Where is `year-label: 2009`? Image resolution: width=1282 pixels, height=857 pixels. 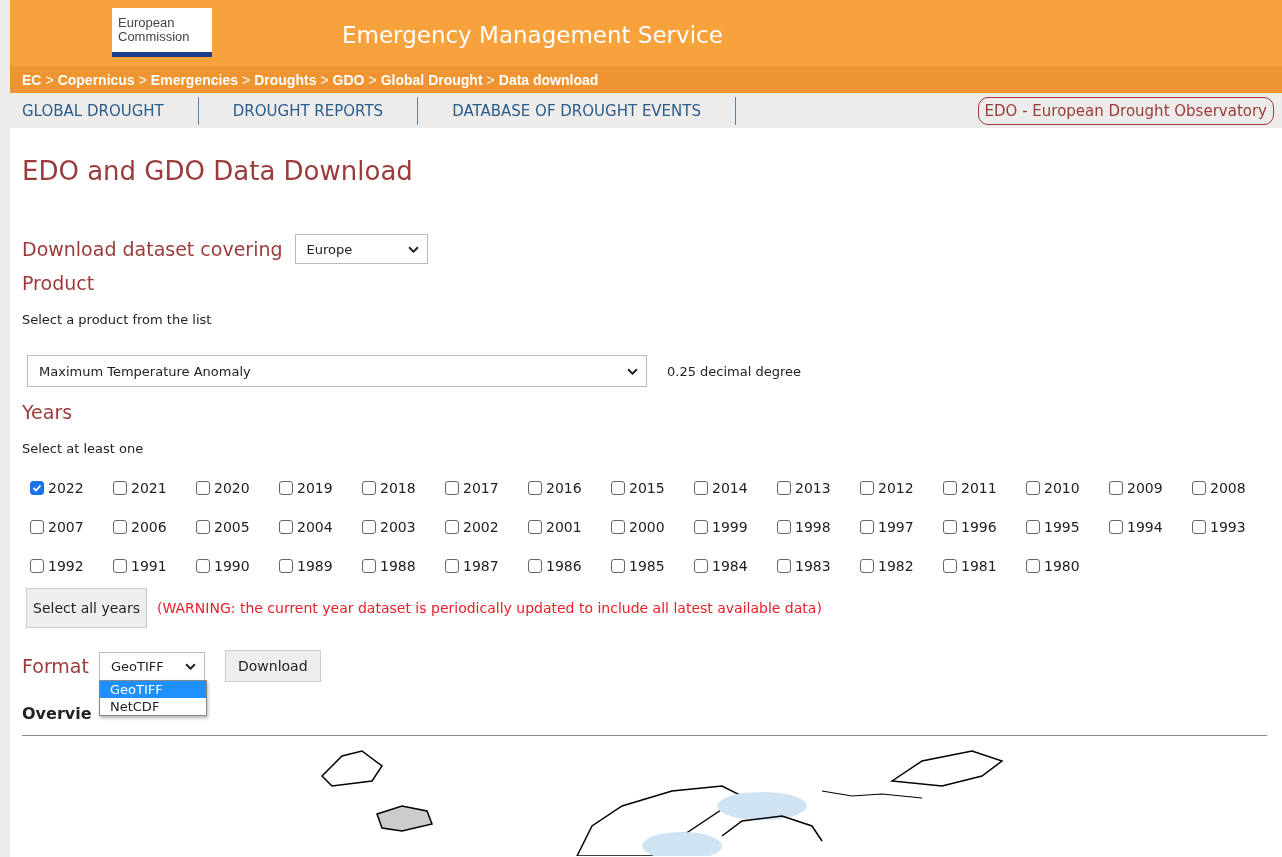 year-label: 2009 is located at coordinates (1145, 488).